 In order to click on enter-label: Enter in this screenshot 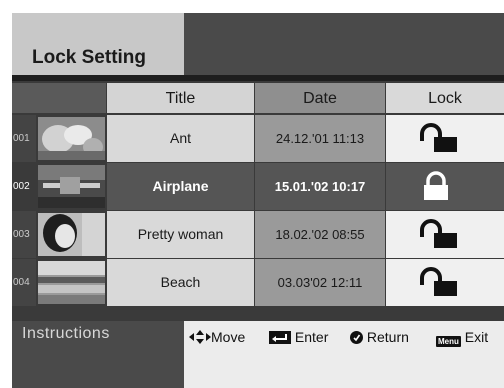, I will do `click(311, 337)`.